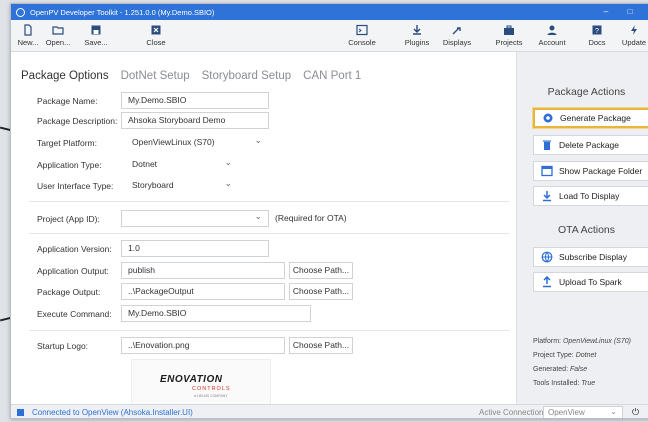 This screenshot has width=648, height=422. Describe the element at coordinates (173, 142) in the screenshot. I see `target-platform-value: OpenViewLinux (S70)` at that location.